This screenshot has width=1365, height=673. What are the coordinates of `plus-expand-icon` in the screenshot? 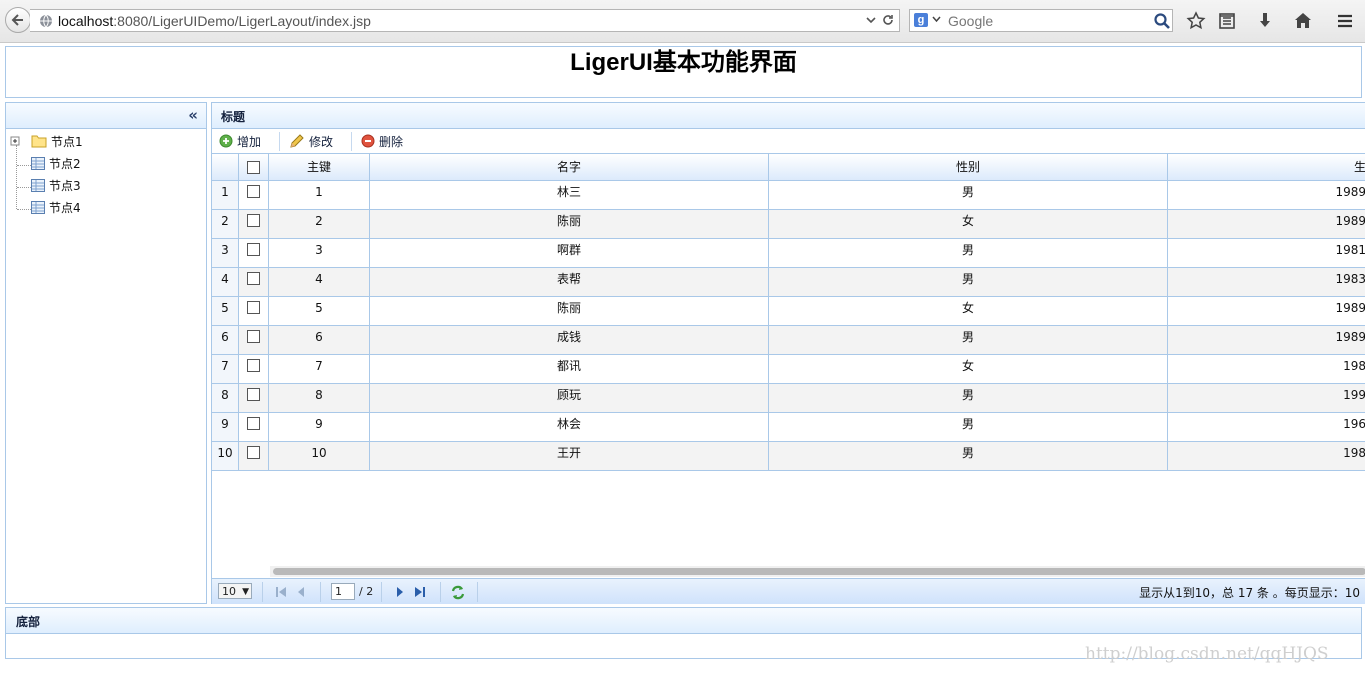 It's located at (15, 141).